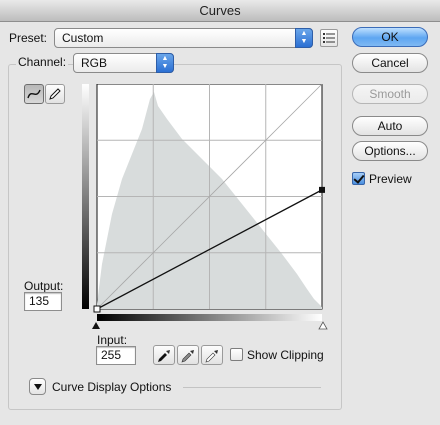 The image size is (440, 425). I want to click on smooth-button: Smooth, so click(390, 94).